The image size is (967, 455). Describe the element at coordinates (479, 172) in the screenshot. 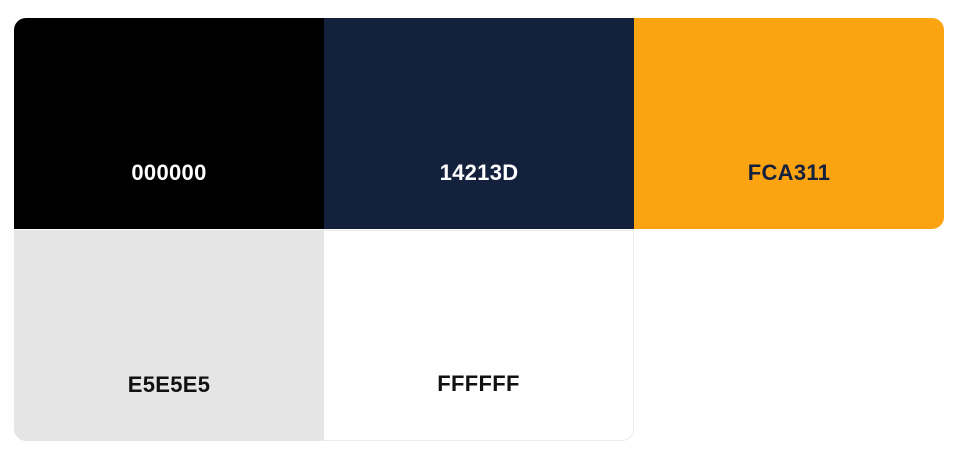

I see `swatch-hex-label: 14213D` at that location.